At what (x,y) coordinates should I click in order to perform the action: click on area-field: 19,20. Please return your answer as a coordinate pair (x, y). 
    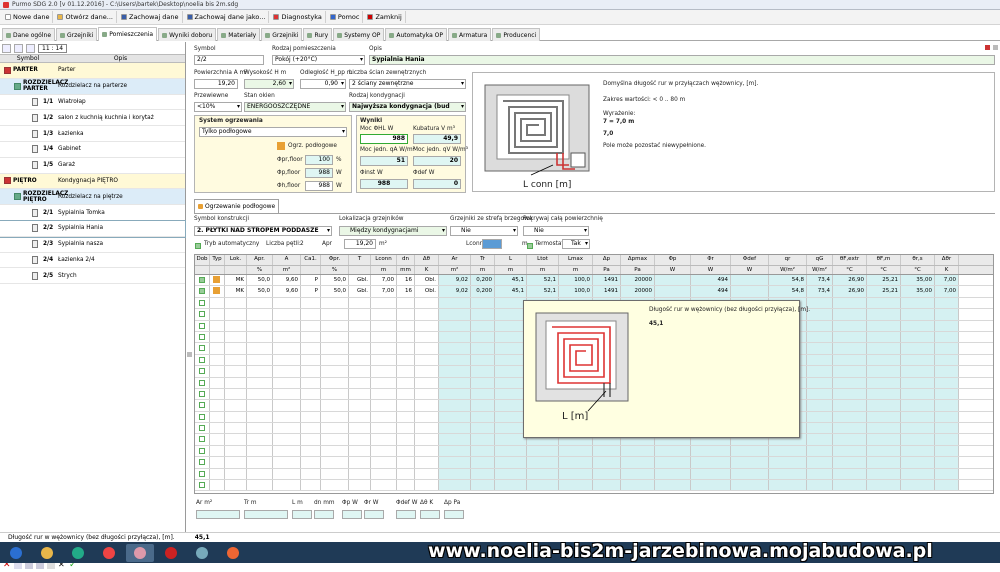
    Looking at the image, I should click on (216, 84).